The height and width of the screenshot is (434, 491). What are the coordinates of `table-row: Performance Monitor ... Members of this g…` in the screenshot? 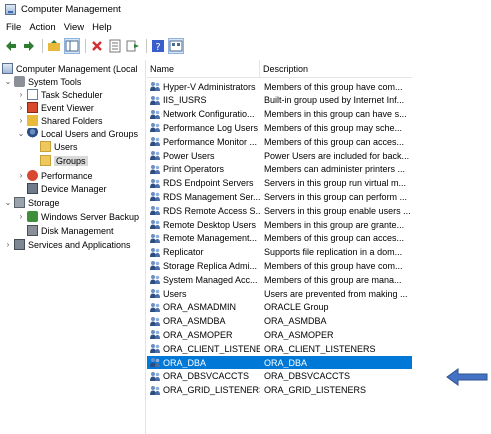 It's located at (279, 141).